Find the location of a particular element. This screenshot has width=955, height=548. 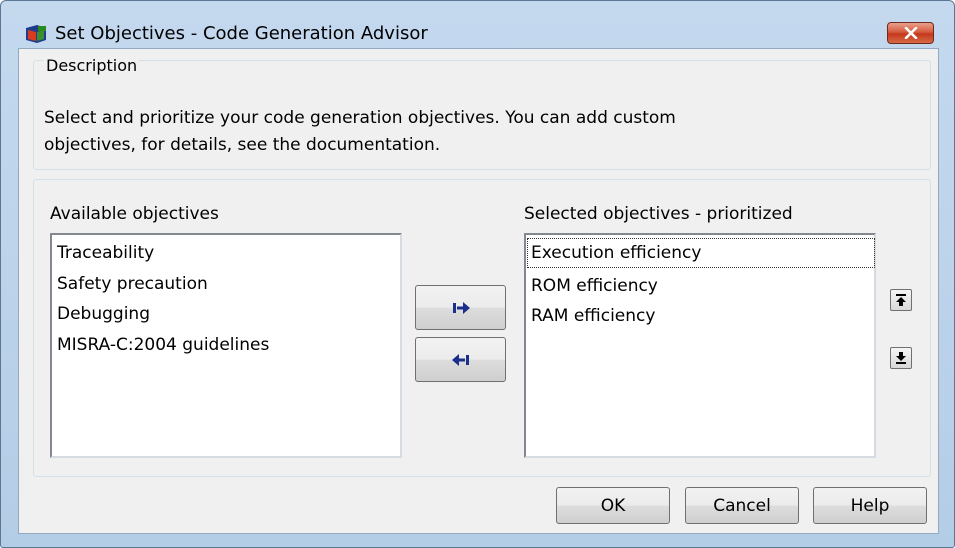

description-group-label: Description is located at coordinates (92, 65).